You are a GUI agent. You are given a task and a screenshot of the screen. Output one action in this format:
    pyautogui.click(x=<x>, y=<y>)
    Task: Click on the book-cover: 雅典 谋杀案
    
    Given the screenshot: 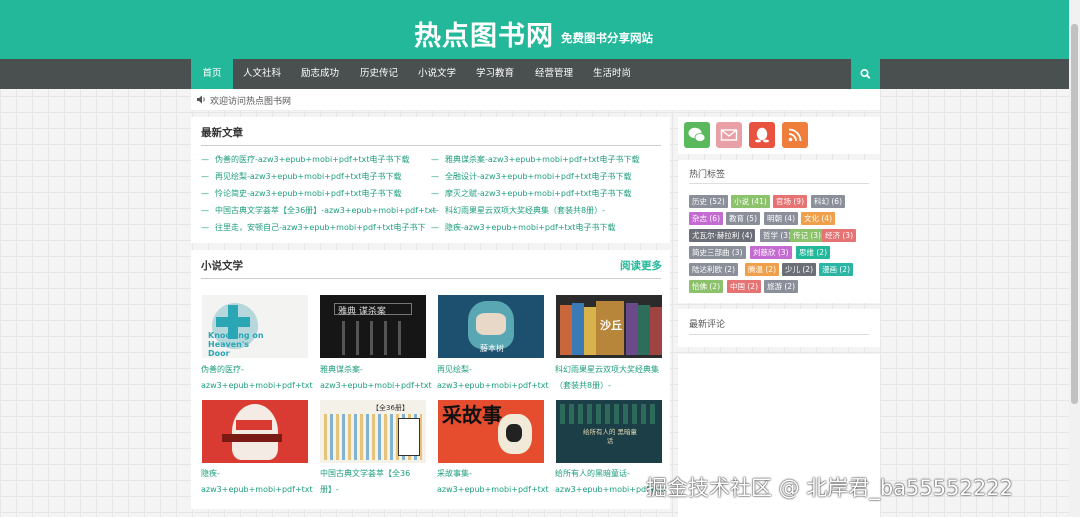 What is the action you would take?
    pyautogui.click(x=373, y=326)
    